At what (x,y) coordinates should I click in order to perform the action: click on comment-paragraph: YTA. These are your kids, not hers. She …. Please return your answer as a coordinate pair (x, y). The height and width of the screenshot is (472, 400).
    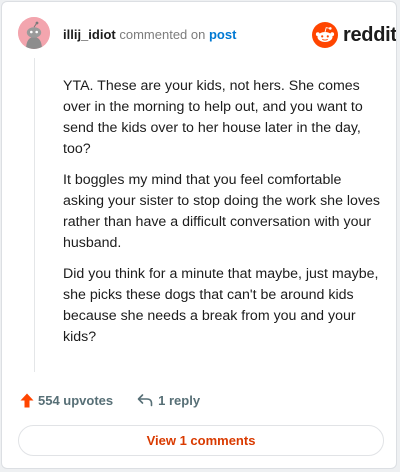
    Looking at the image, I should click on (213, 117).